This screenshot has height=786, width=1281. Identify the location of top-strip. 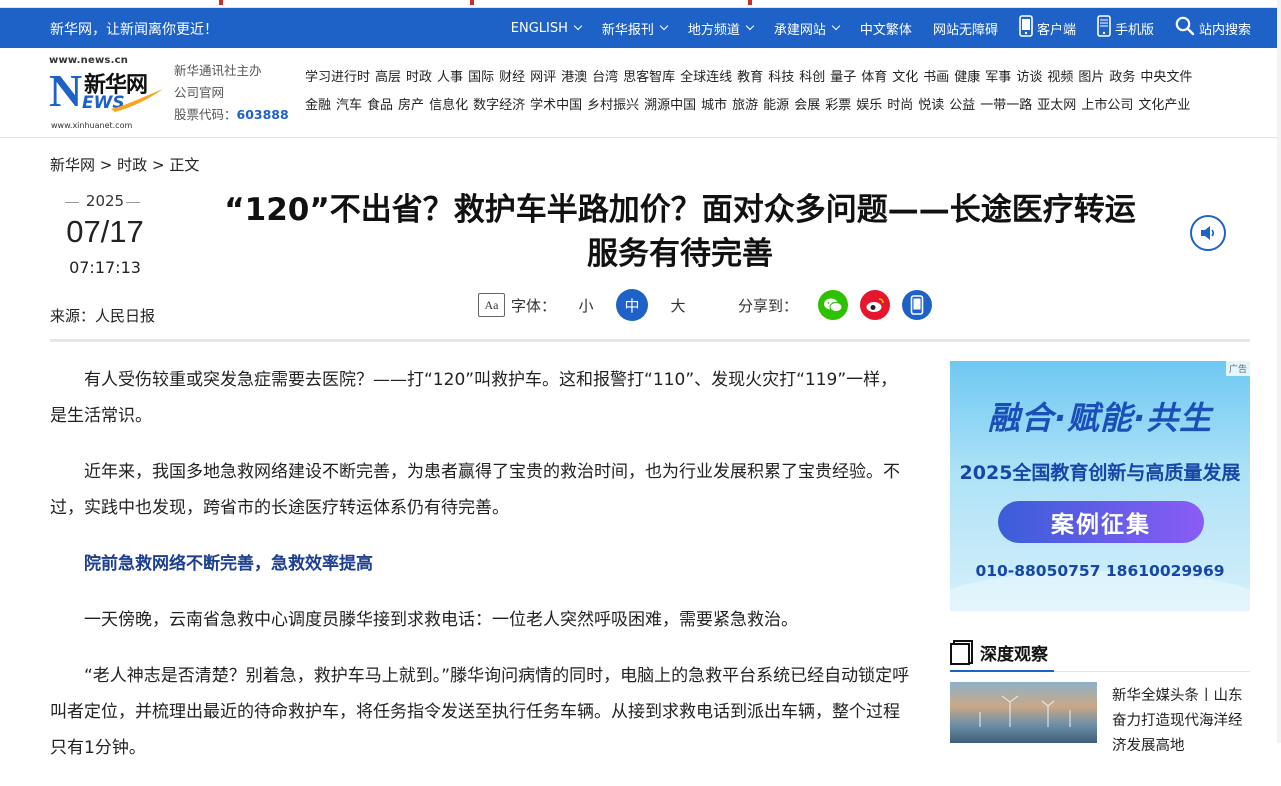
(640, 4).